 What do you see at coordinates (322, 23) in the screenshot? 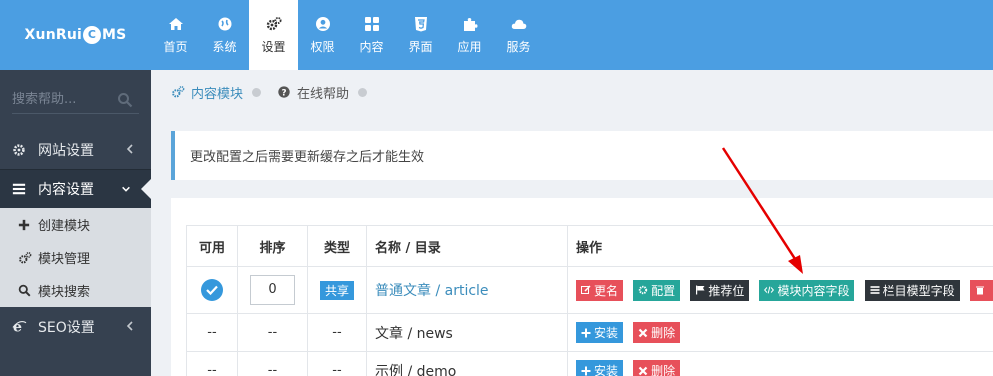
I see `user-icon` at bounding box center [322, 23].